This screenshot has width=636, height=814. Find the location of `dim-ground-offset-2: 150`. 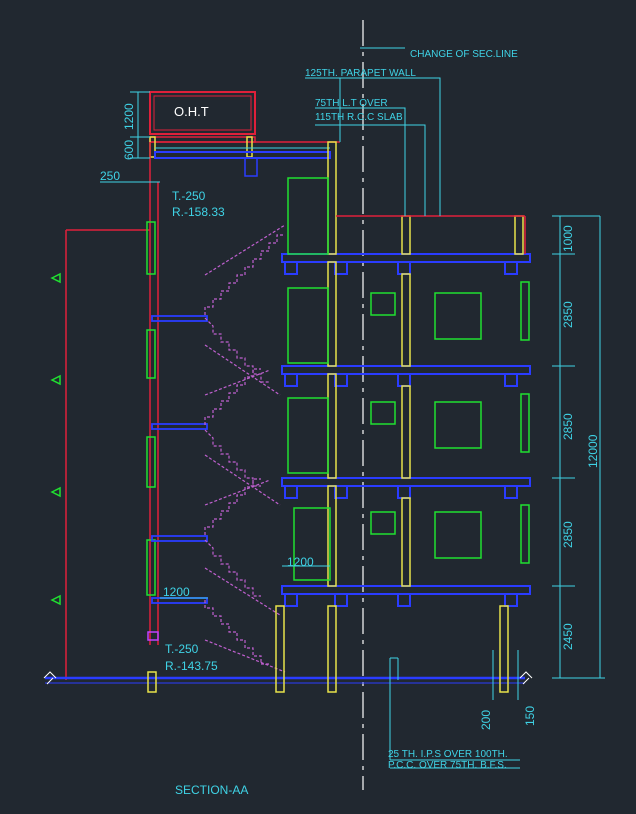

dim-ground-offset-2: 150 is located at coordinates (530, 716).